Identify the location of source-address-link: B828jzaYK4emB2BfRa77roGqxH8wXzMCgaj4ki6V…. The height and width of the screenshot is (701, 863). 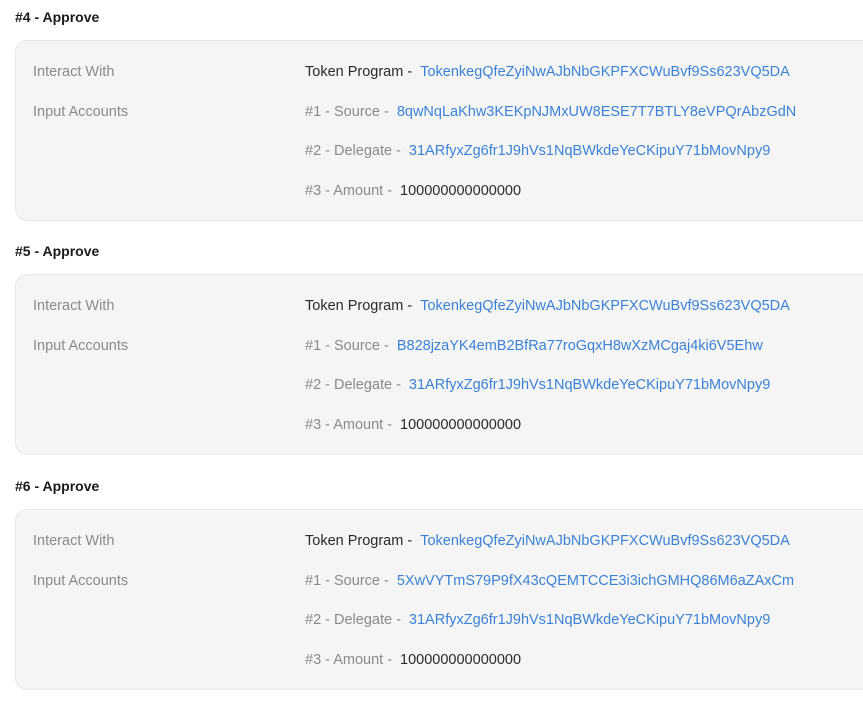
(580, 346).